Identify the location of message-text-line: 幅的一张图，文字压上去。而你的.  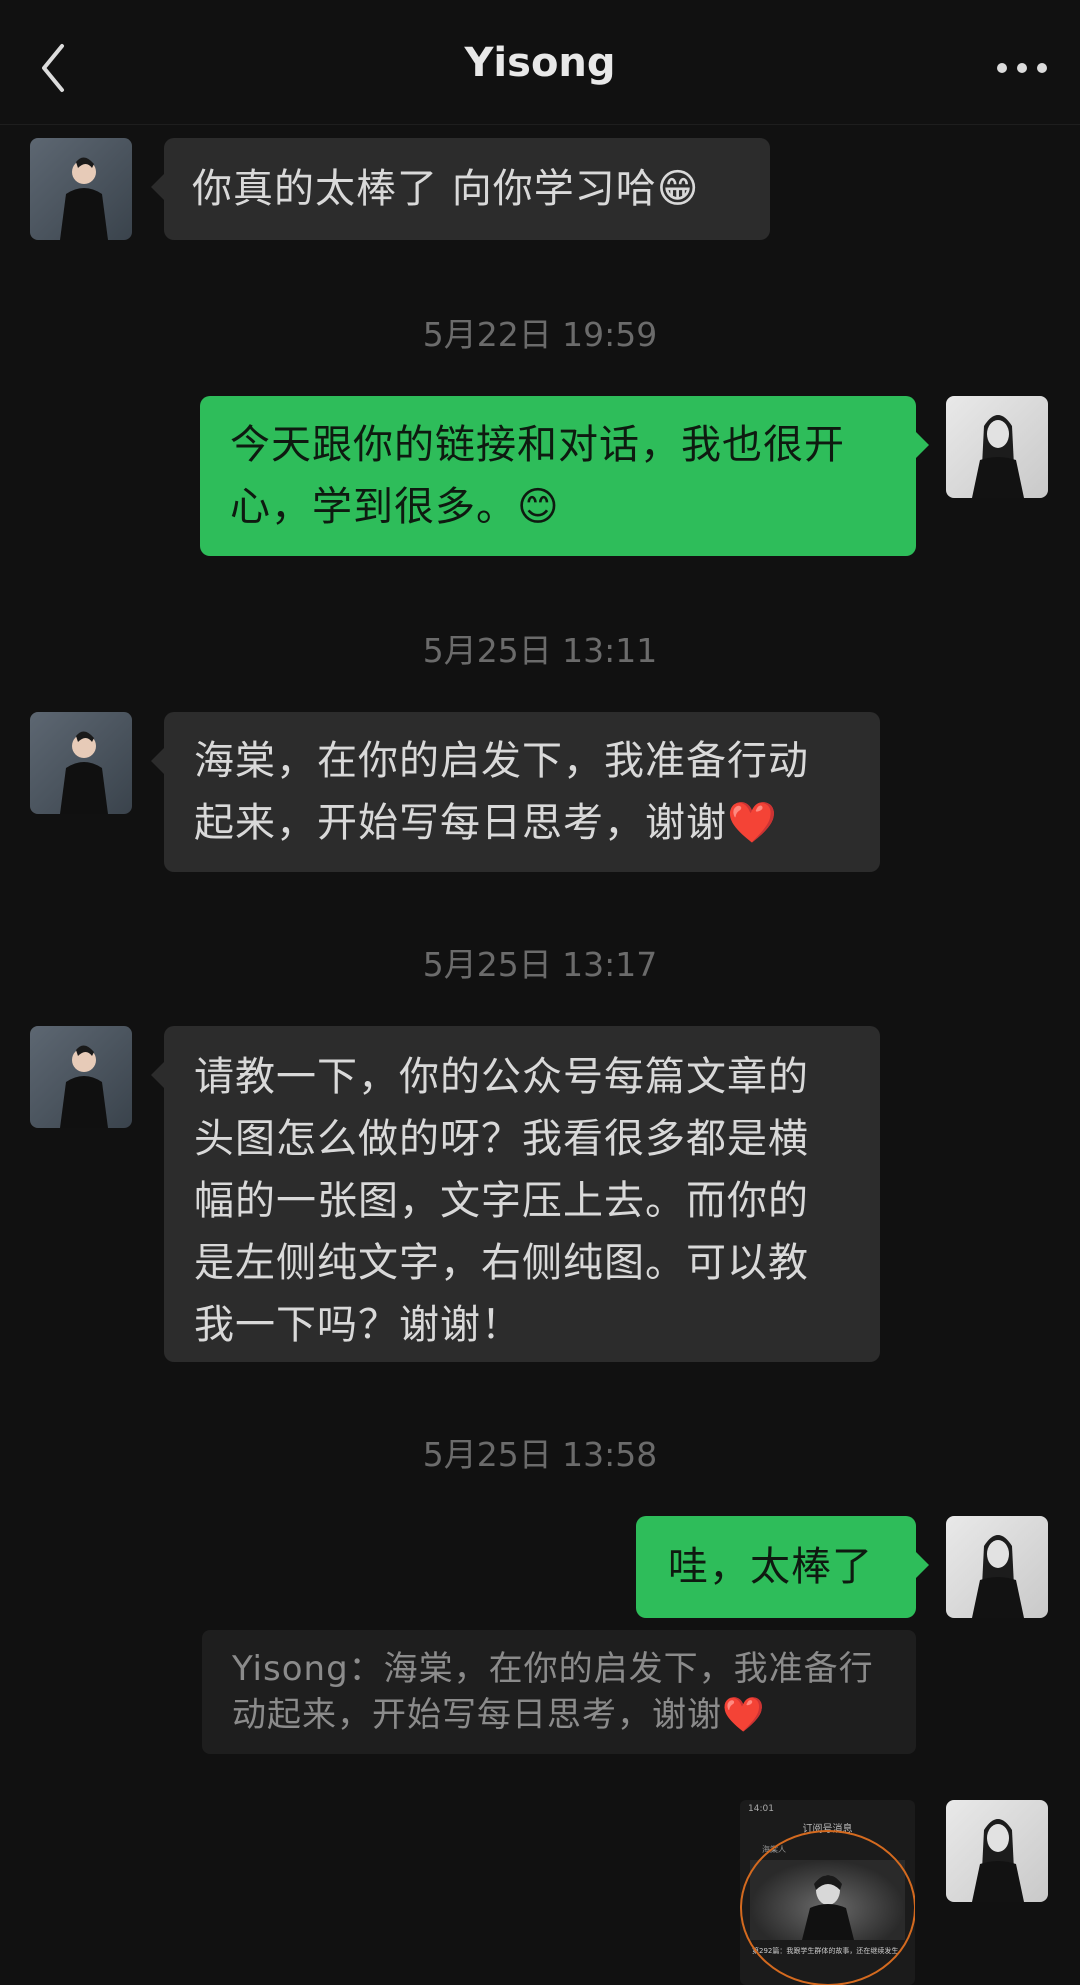
(501, 1201).